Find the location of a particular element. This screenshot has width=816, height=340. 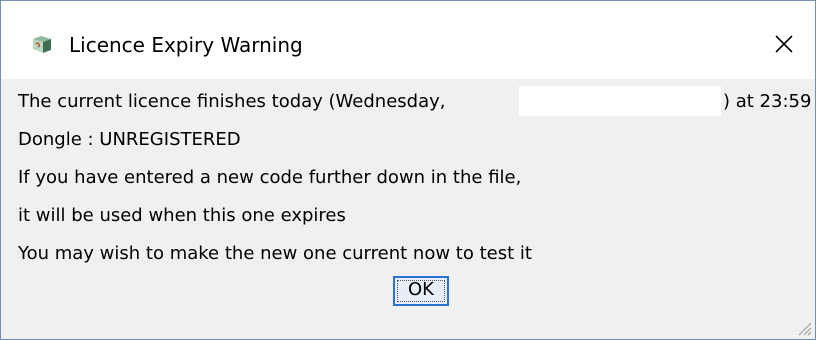

java-cup-icon is located at coordinates (42, 44).